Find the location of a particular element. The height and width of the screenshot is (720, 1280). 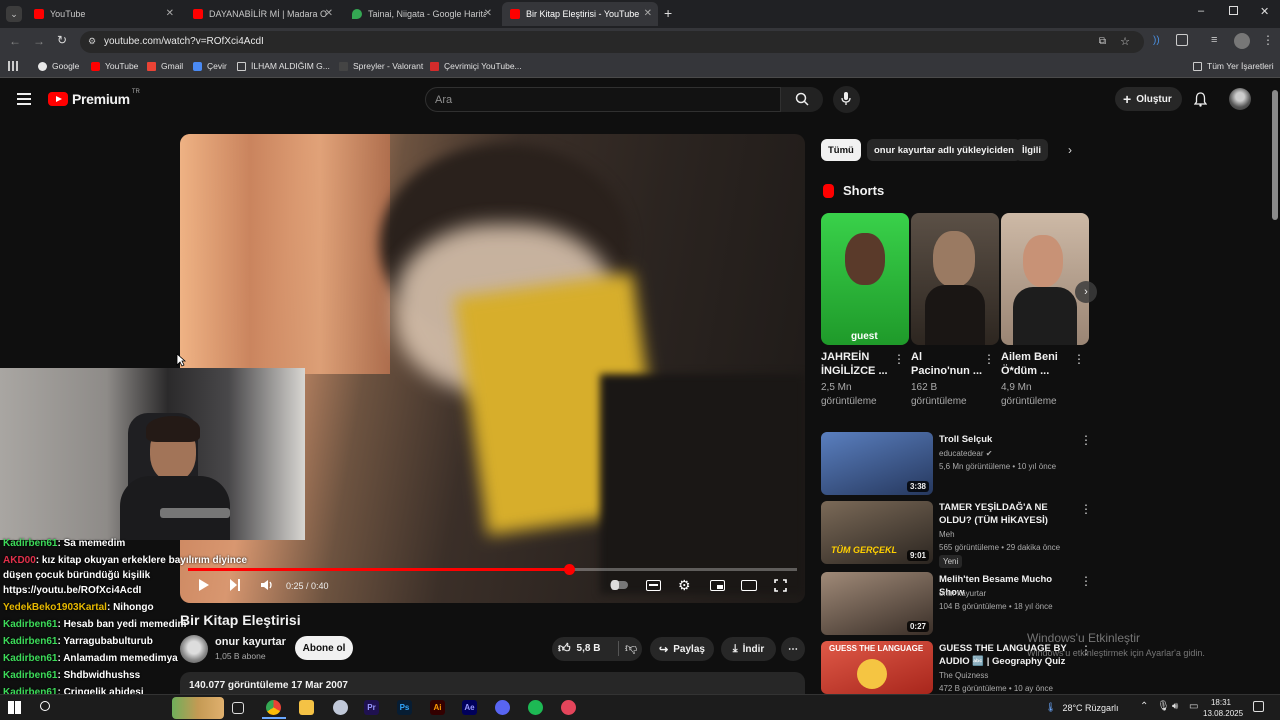

profile-avatar-icon is located at coordinates (1242, 41).